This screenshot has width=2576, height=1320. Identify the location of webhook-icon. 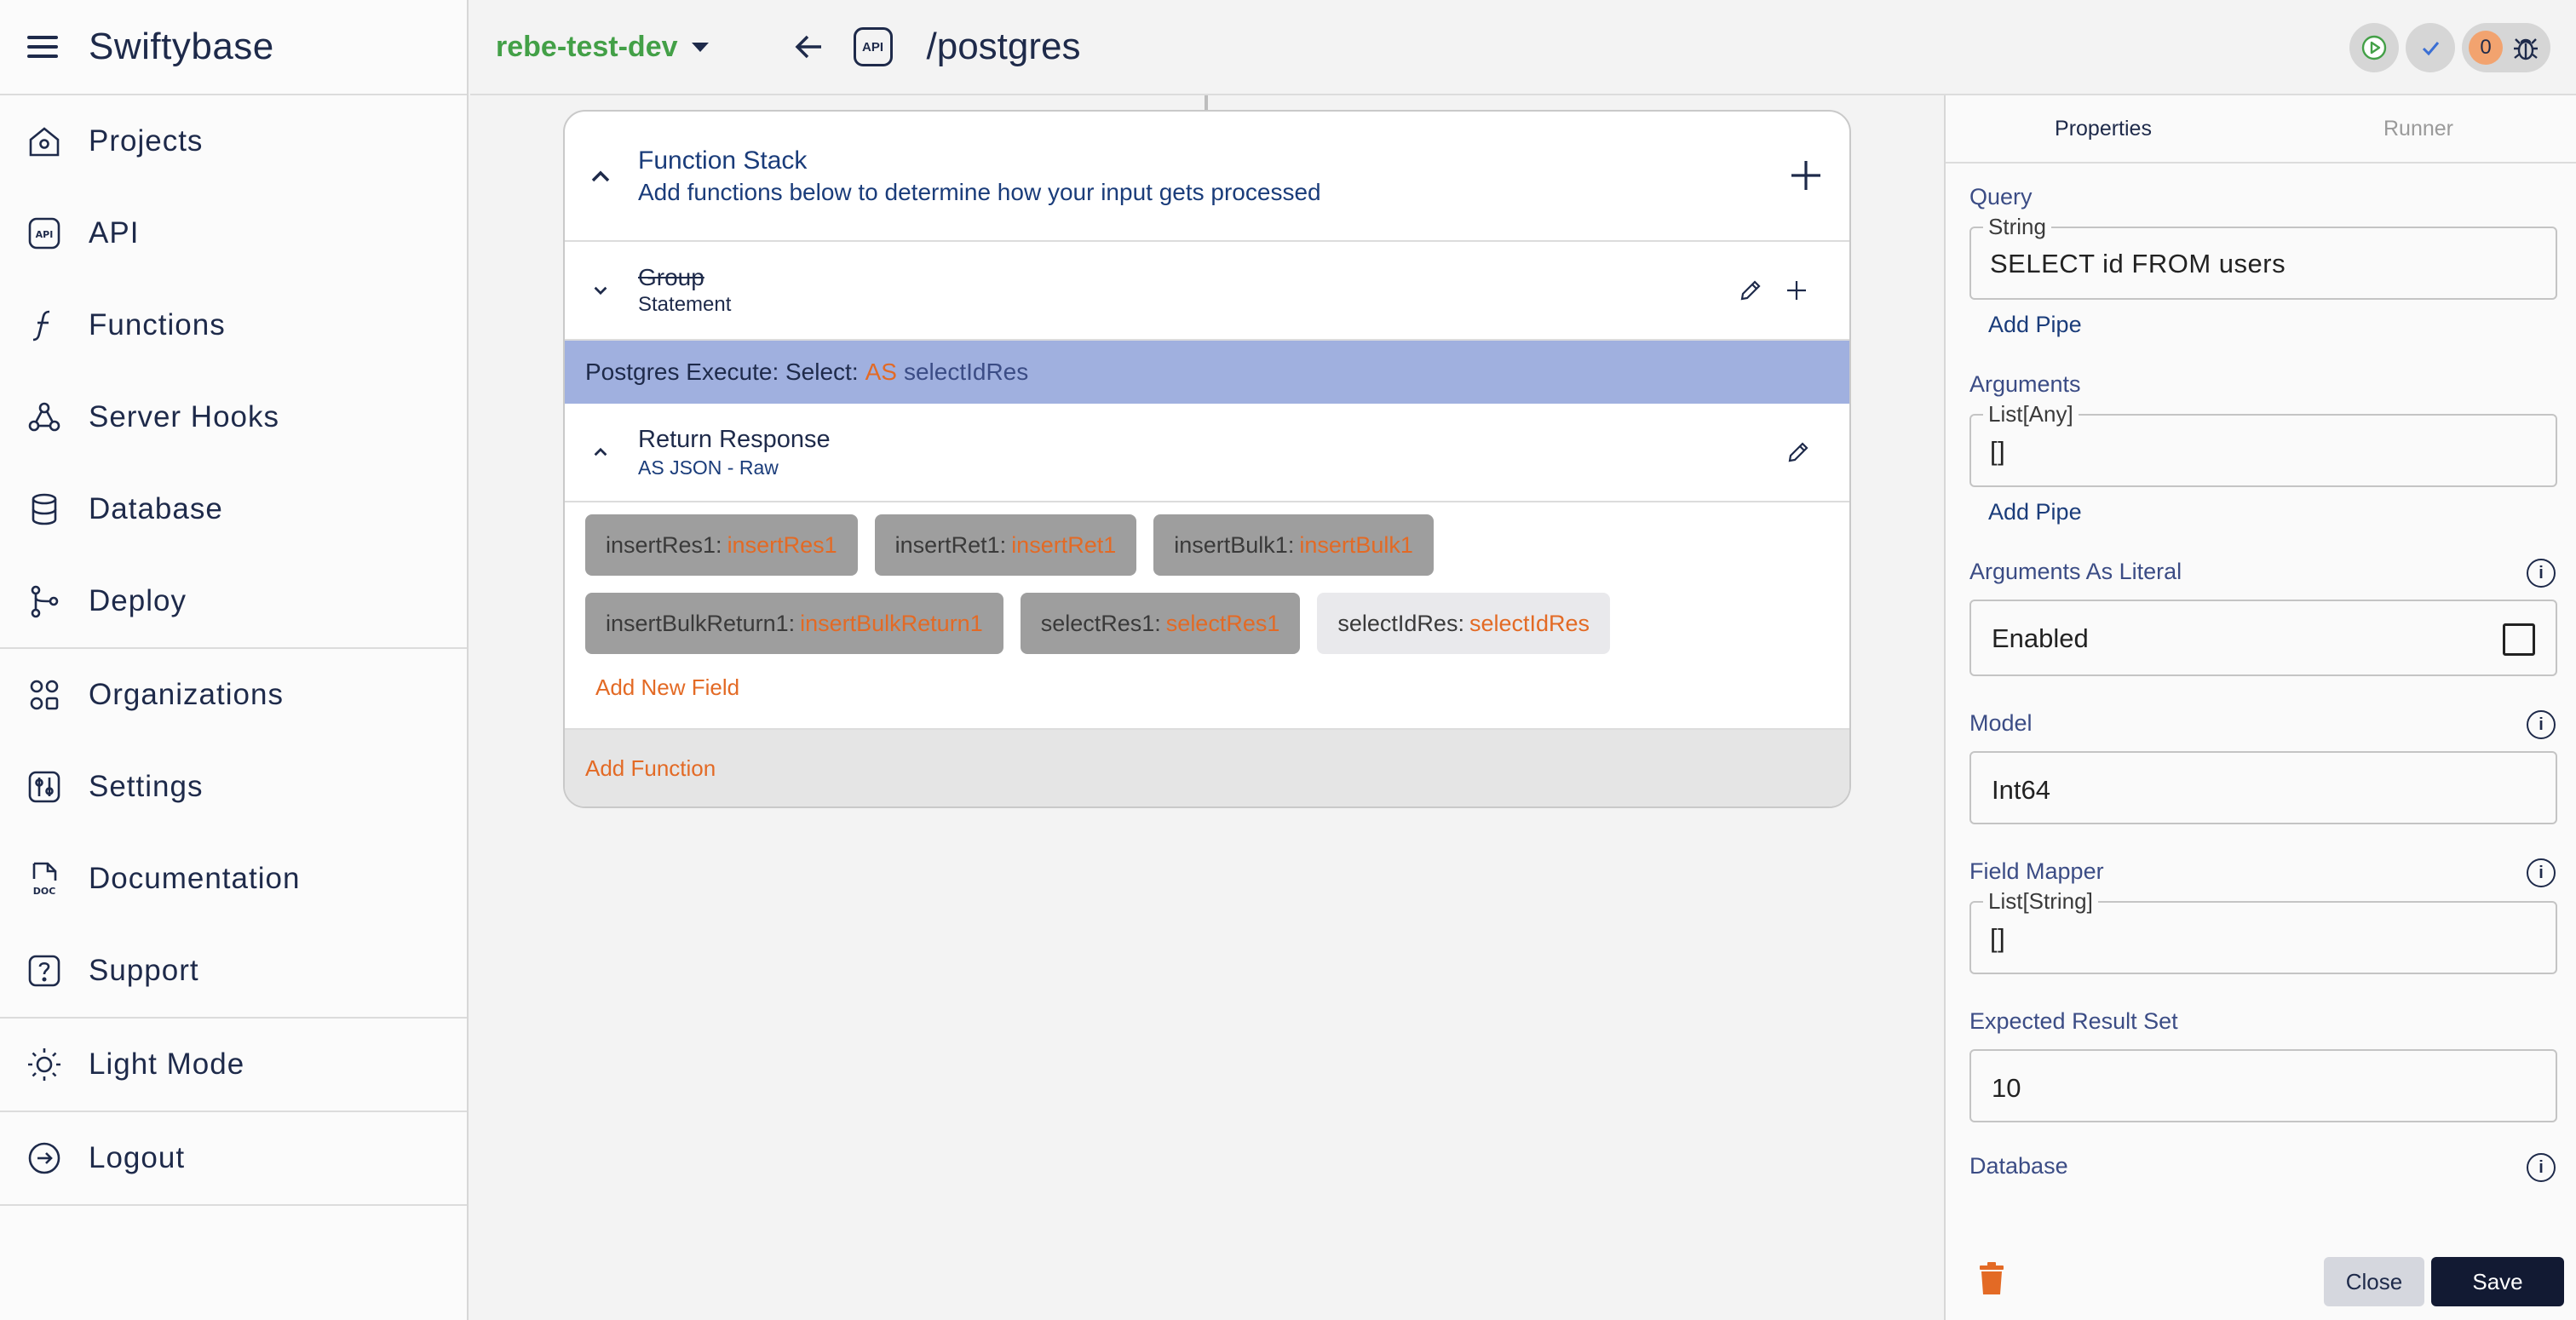
(45, 417).